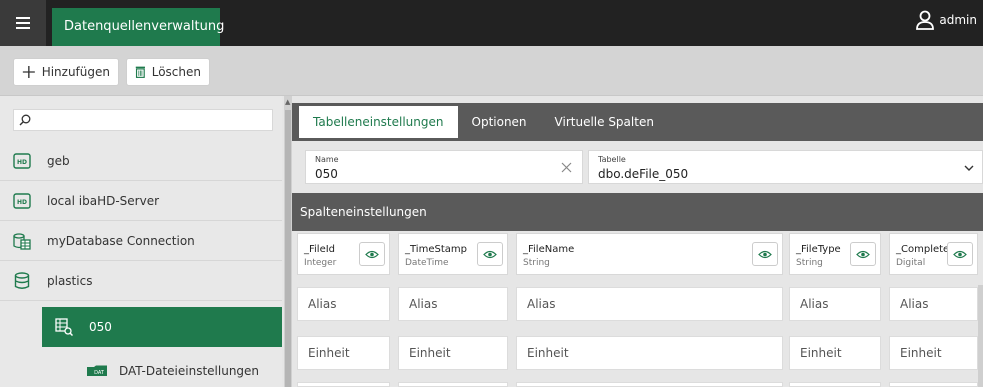 This screenshot has width=983, height=387. Describe the element at coordinates (649, 254) in the screenshot. I see `column-header-filename: _FileName String` at that location.